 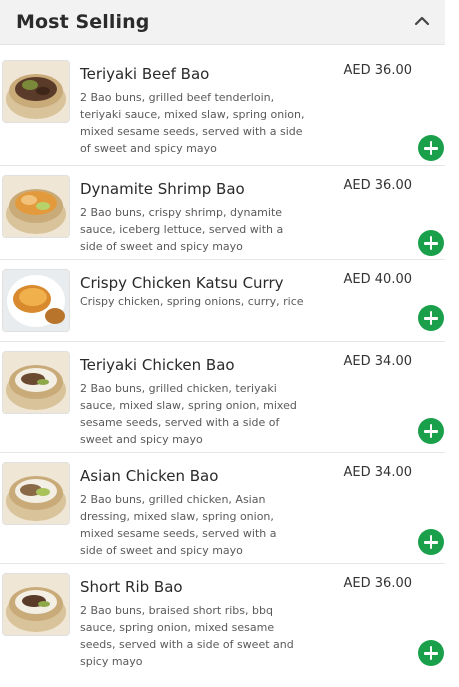 I want to click on item-name: Crispy Chicken Katsu Curry, so click(x=182, y=283).